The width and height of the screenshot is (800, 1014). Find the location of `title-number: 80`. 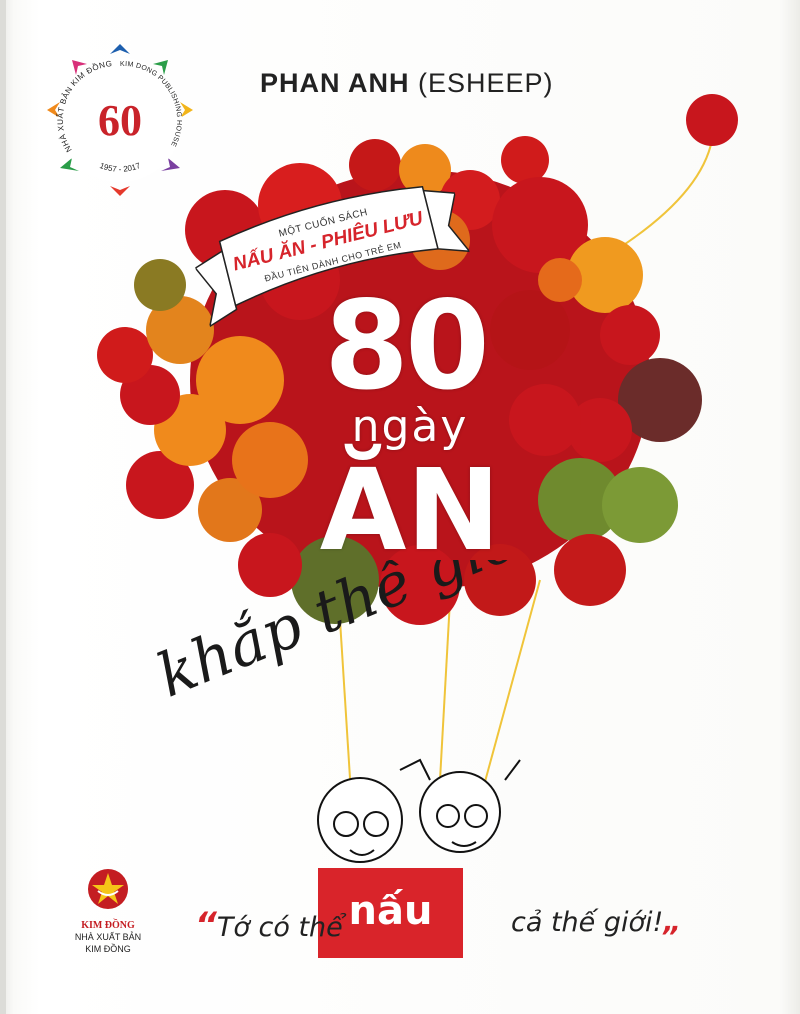

title-number: 80 is located at coordinates (407, 346).